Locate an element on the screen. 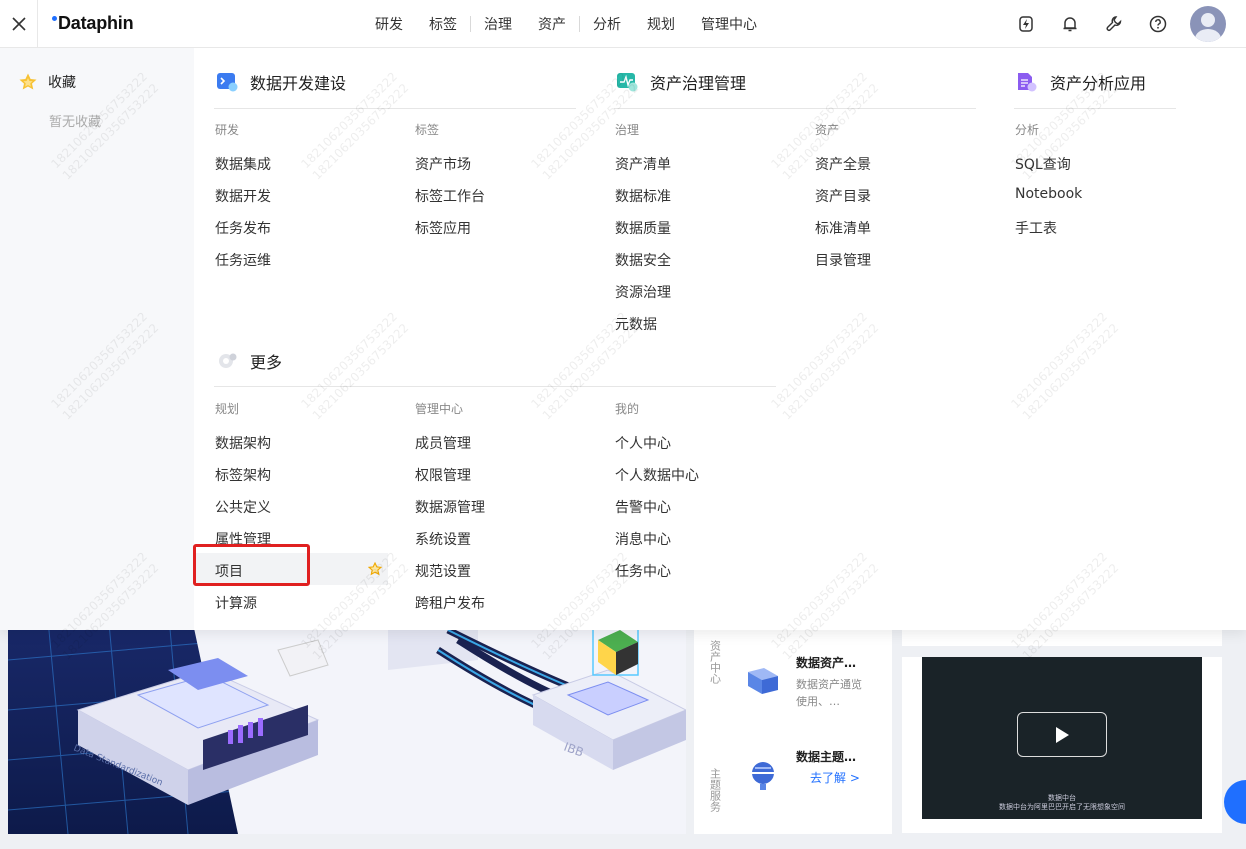  menu-item-asset-catalog: 资产目录 is located at coordinates (843, 196).